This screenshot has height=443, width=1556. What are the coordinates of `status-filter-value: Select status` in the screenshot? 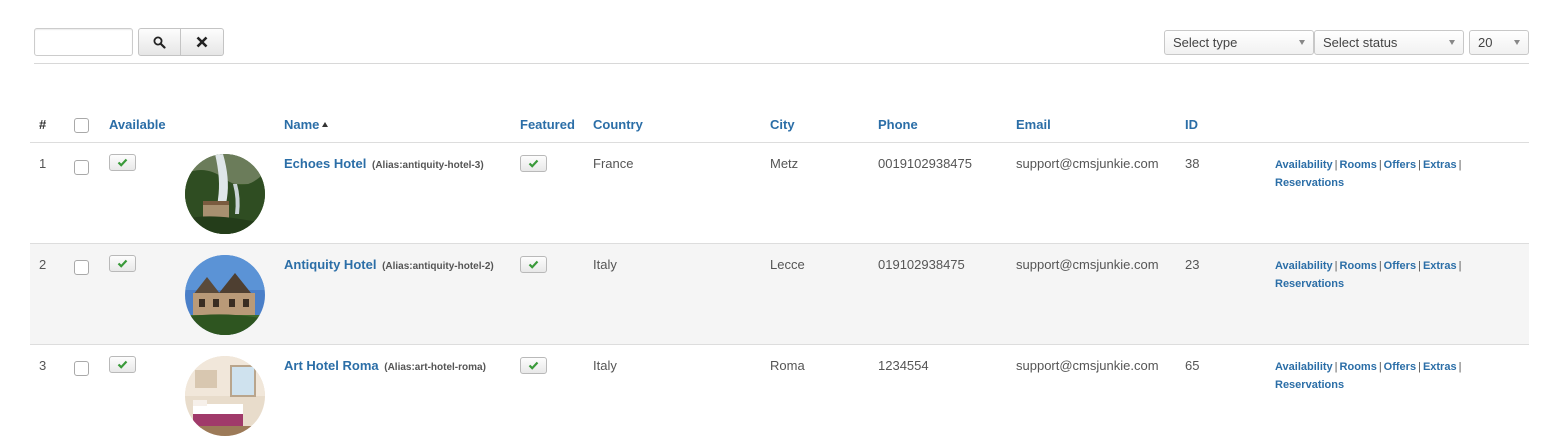 It's located at (1360, 42).